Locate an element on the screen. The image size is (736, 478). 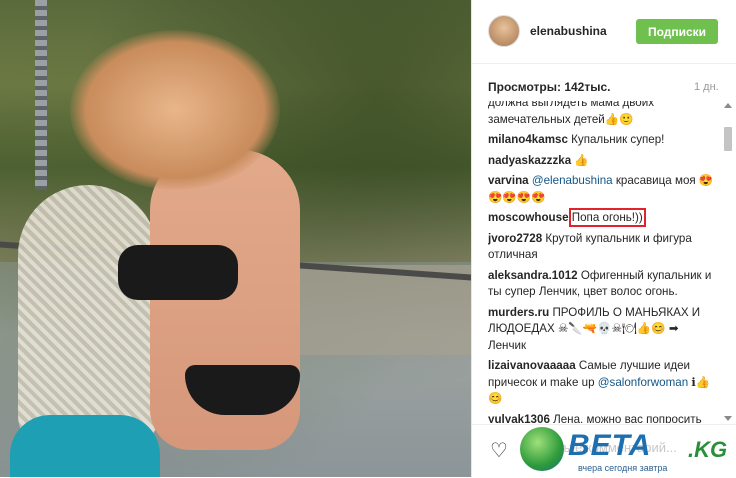
comment-item: nadyaskazzzka 👍 is located at coordinates (602, 161).